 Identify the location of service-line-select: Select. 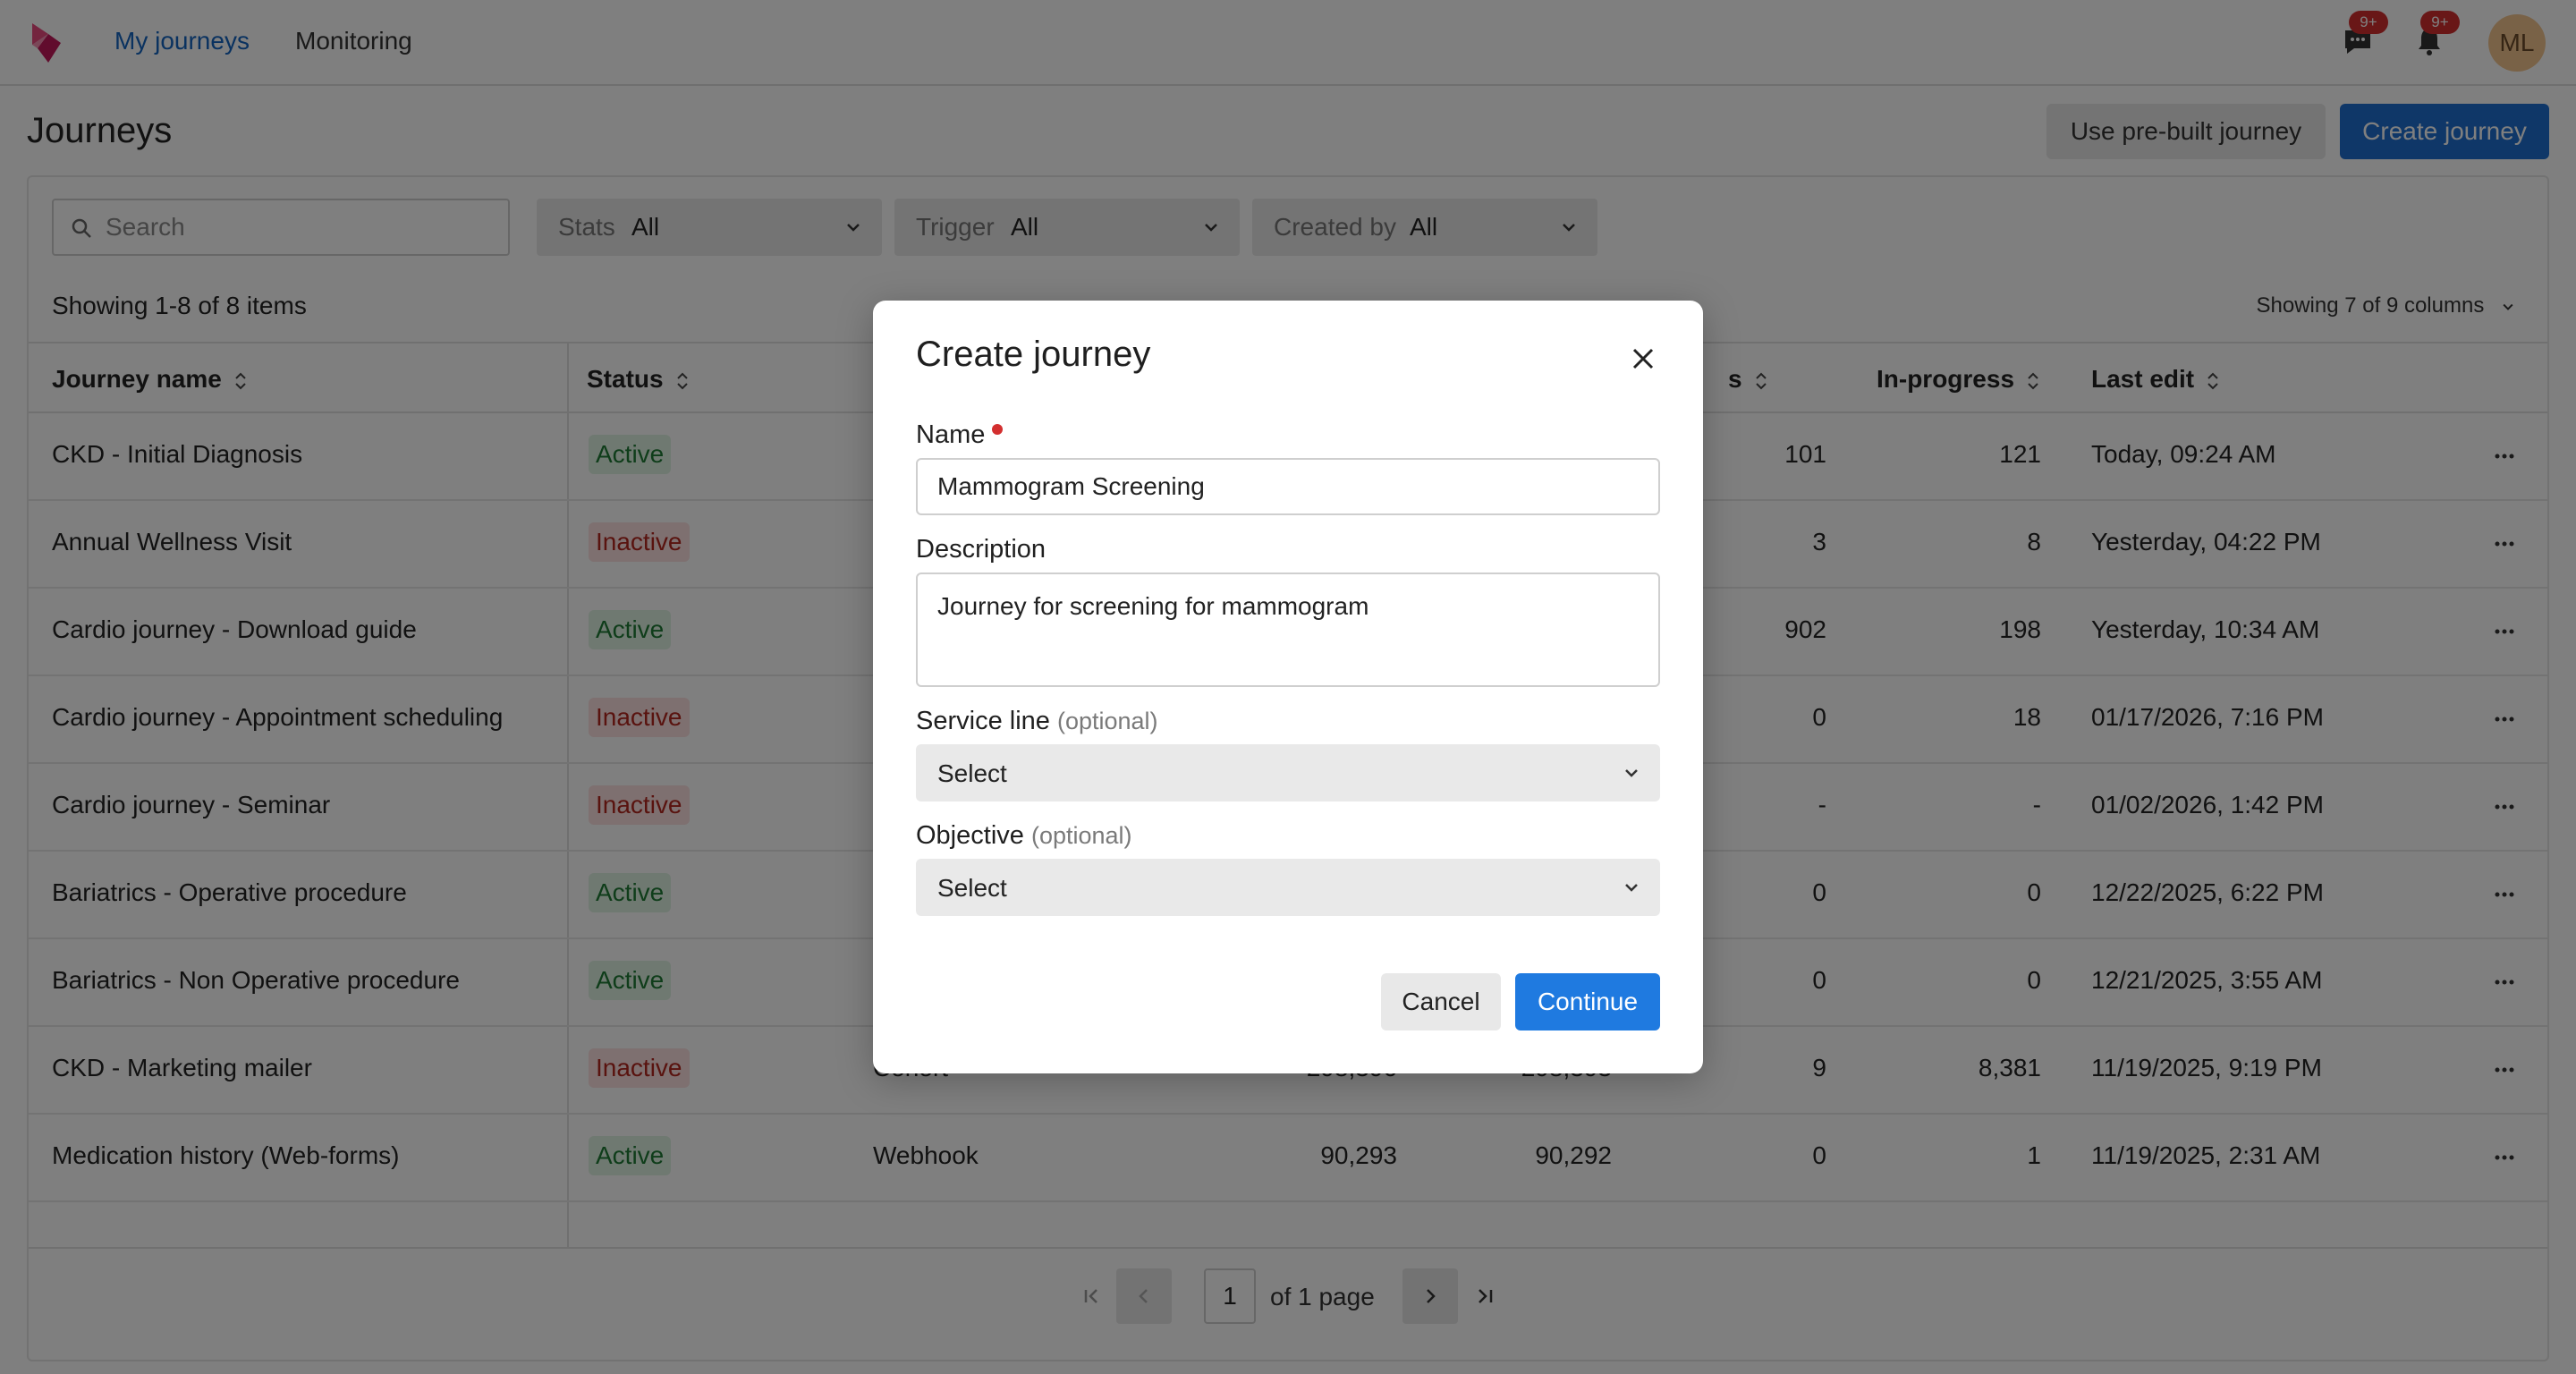
(1288, 773).